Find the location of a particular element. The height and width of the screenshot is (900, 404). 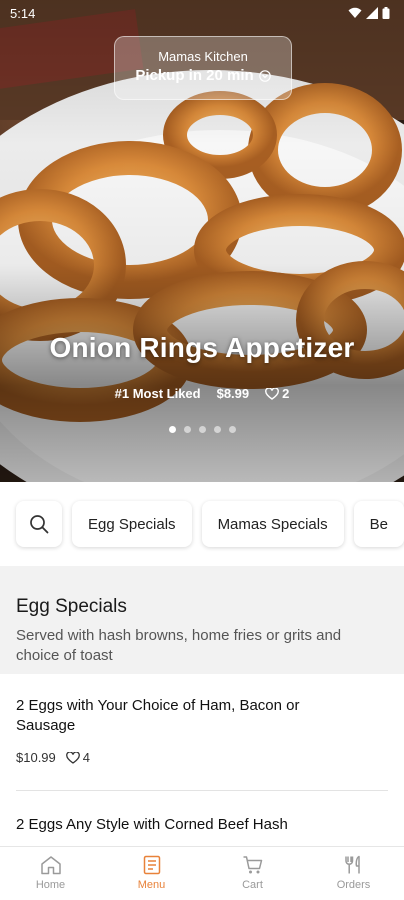

category-chip-egg-specials: Egg Specials is located at coordinates (132, 524).